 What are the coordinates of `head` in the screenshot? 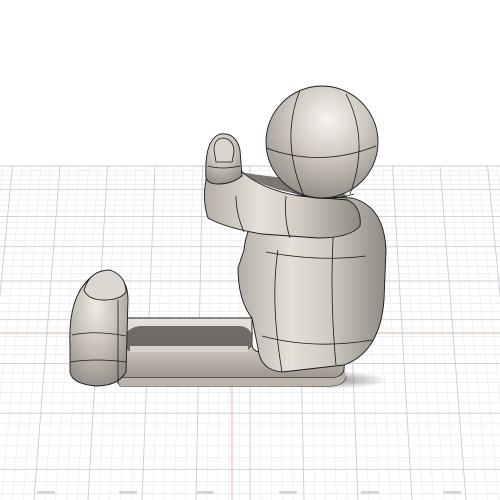 It's located at (322, 142).